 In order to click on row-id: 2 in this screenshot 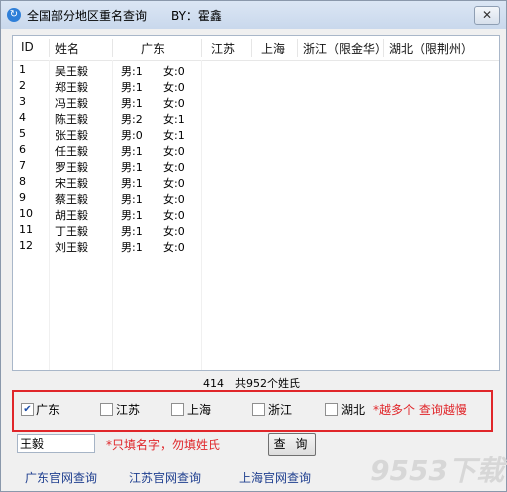, I will do `click(22, 85)`.